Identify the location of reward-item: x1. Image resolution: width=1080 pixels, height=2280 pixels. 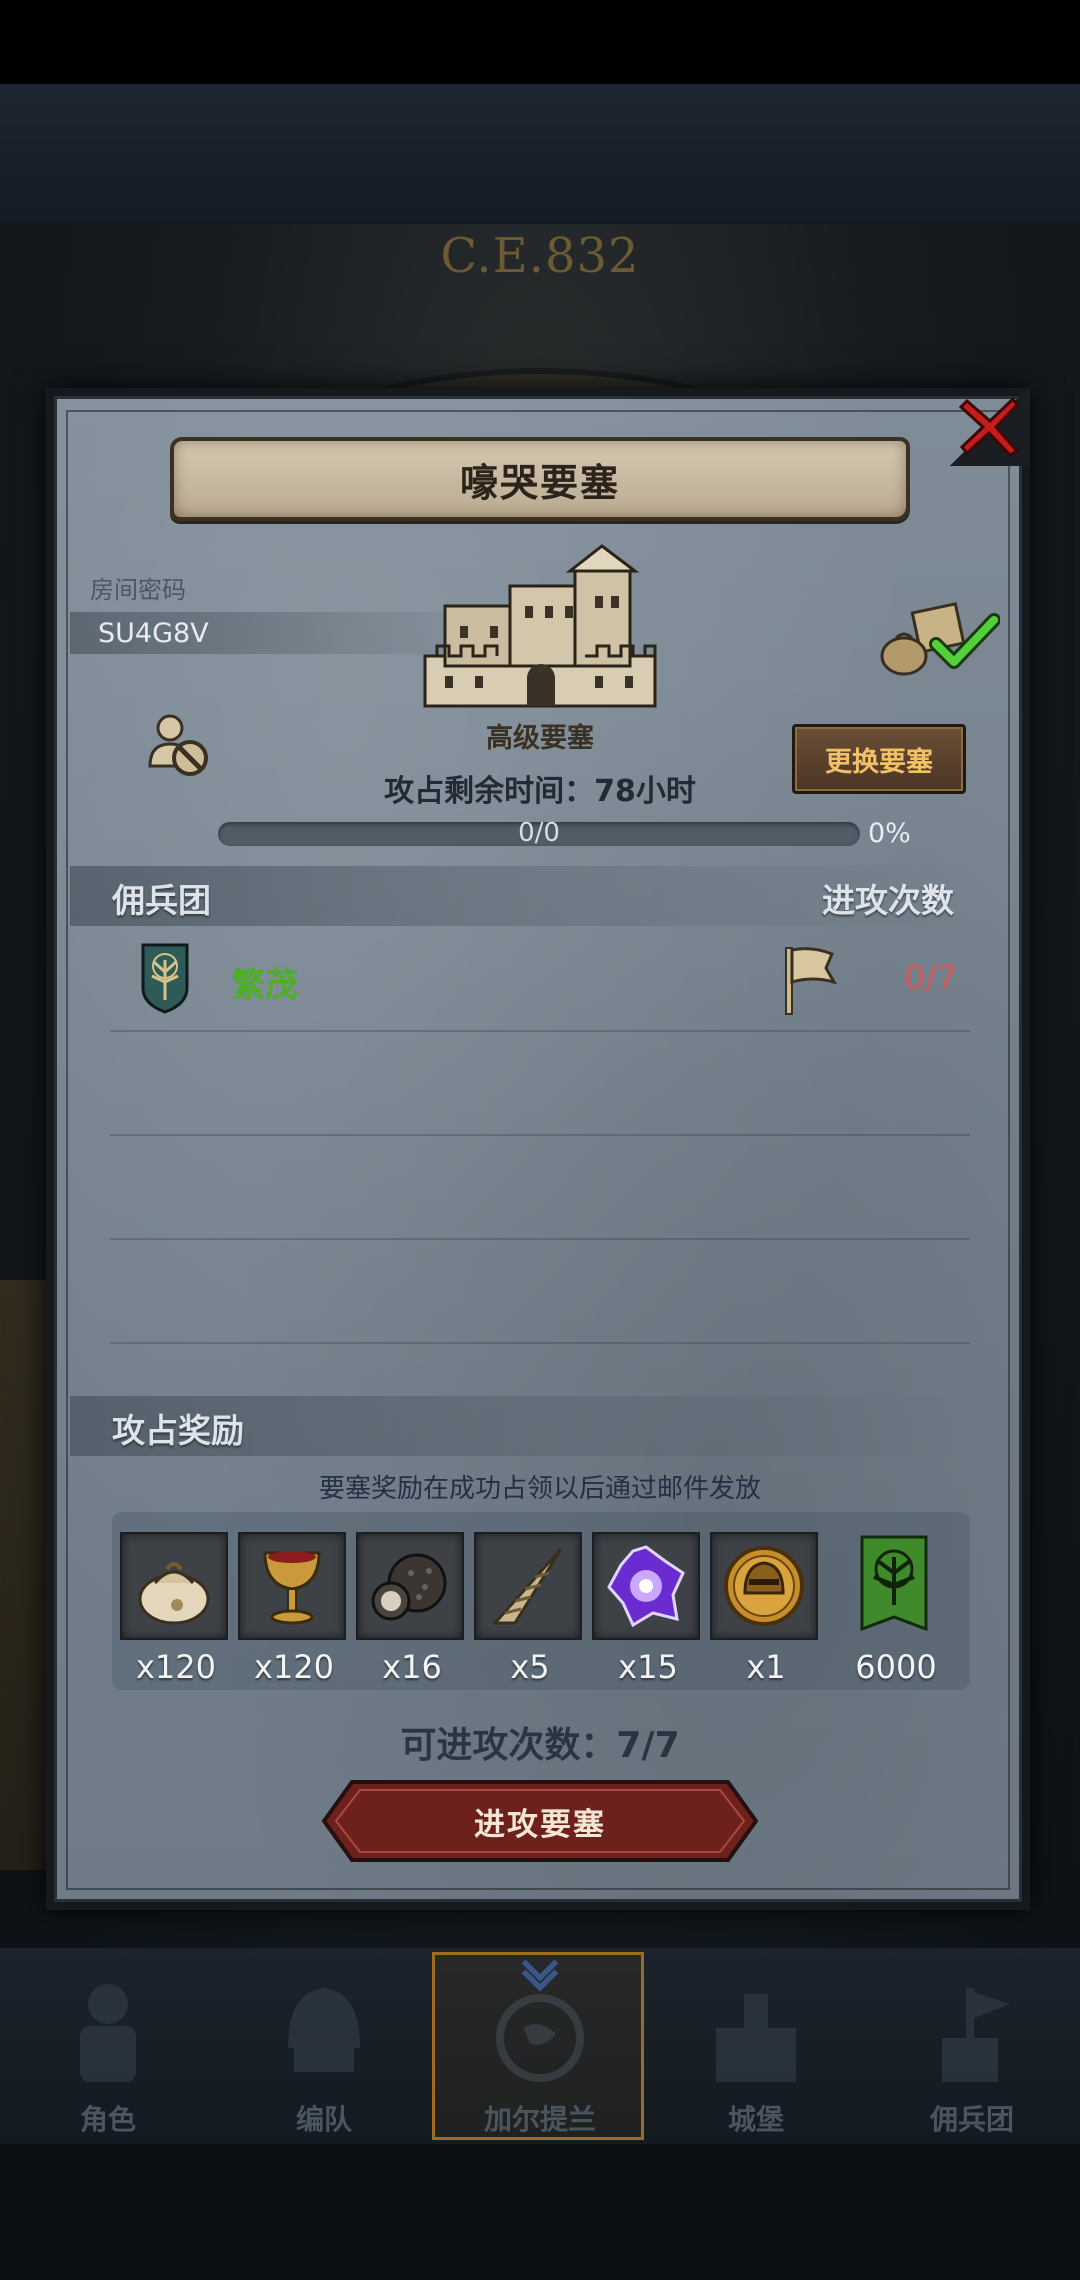
(766, 1609).